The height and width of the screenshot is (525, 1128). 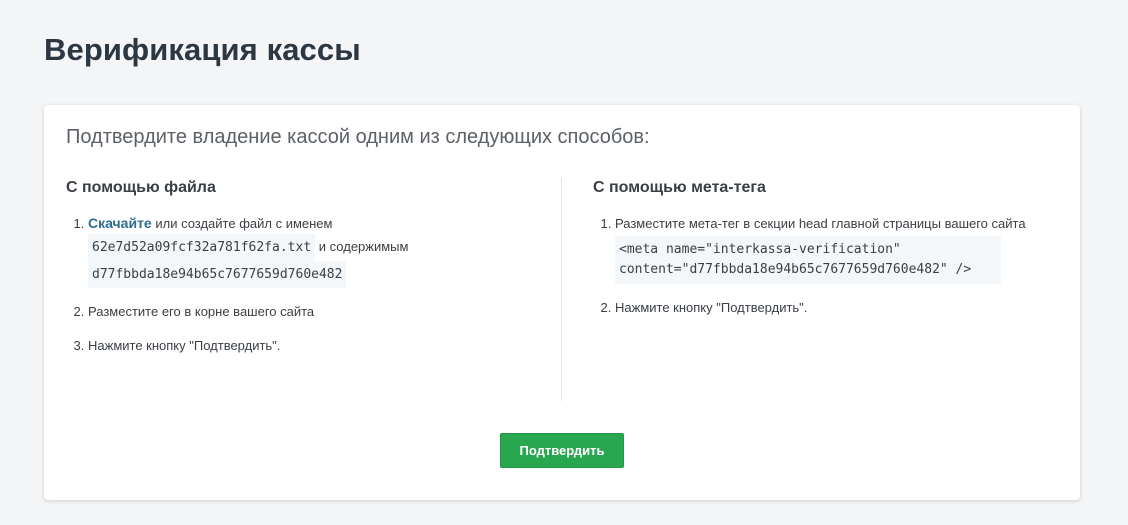 What do you see at coordinates (312, 311) in the screenshot?
I see `file-step-2: Разместите его в корне вашего сайта` at bounding box center [312, 311].